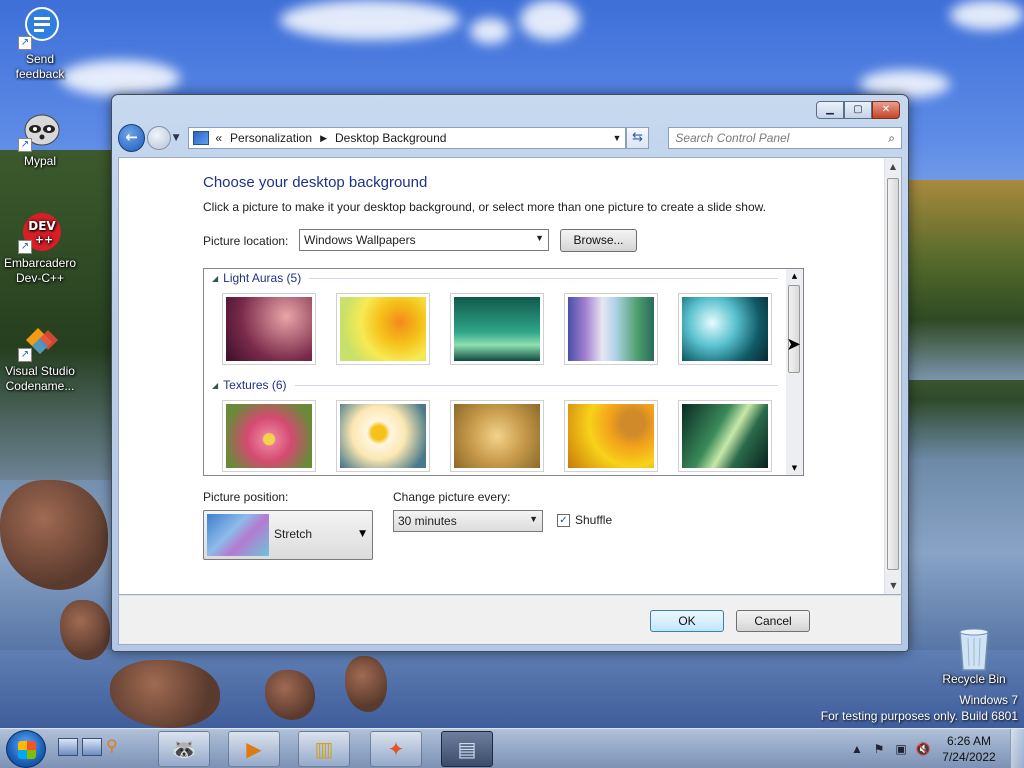 The image size is (1024, 768). Describe the element at coordinates (116, 747) in the screenshot. I see `search-quicklaunch-icon: ⚲` at that location.